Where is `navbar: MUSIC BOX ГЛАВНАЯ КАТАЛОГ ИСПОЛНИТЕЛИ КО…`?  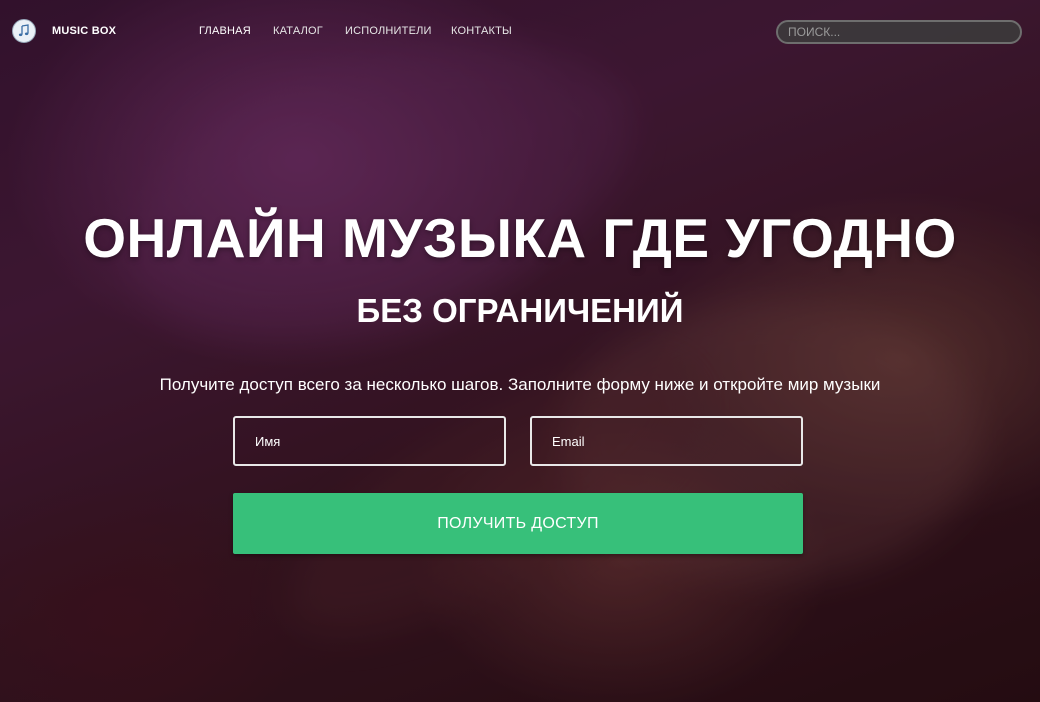
navbar: MUSIC BOX ГЛАВНАЯ КАТАЛОГ ИСПОЛНИТЕЛИ КО… is located at coordinates (520, 31).